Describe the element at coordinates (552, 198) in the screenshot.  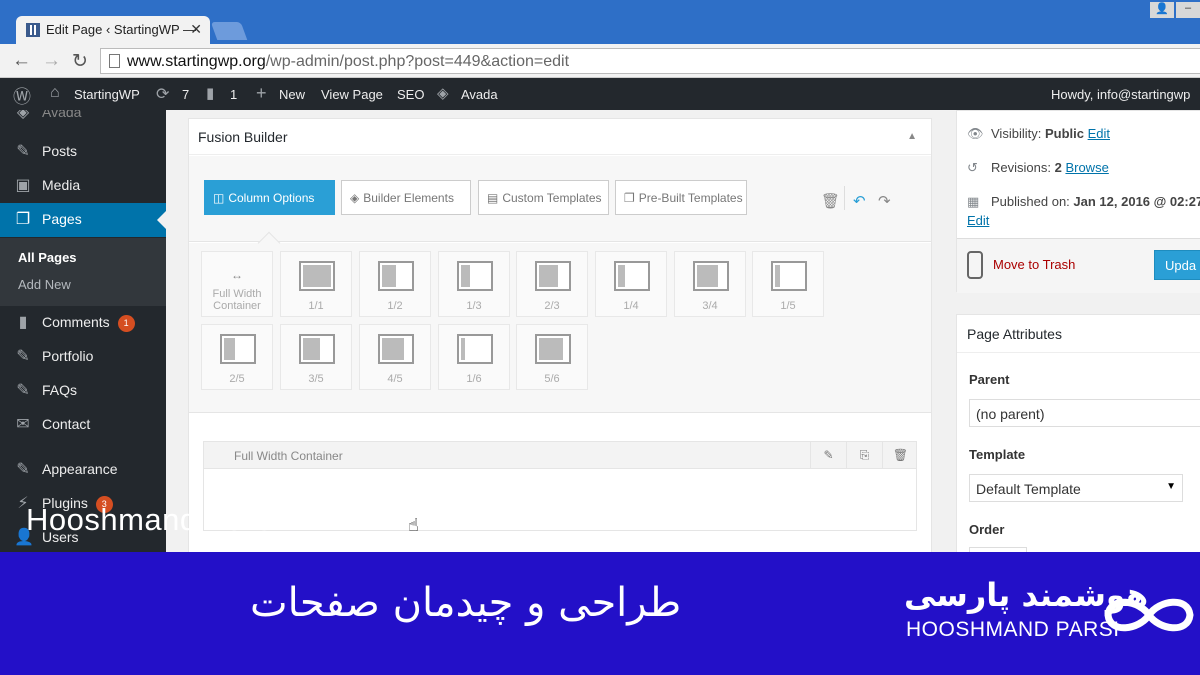
I see `custom-templates-label: Custom Templates` at that location.